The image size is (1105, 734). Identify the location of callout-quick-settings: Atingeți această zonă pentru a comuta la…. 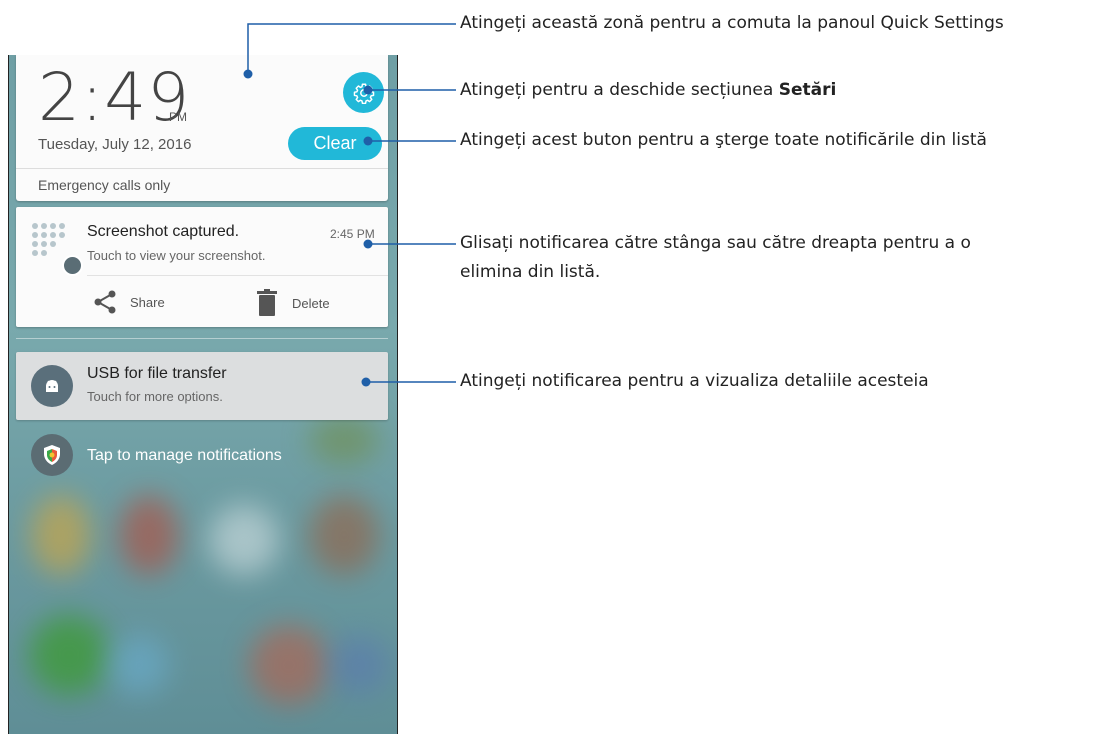
(732, 23).